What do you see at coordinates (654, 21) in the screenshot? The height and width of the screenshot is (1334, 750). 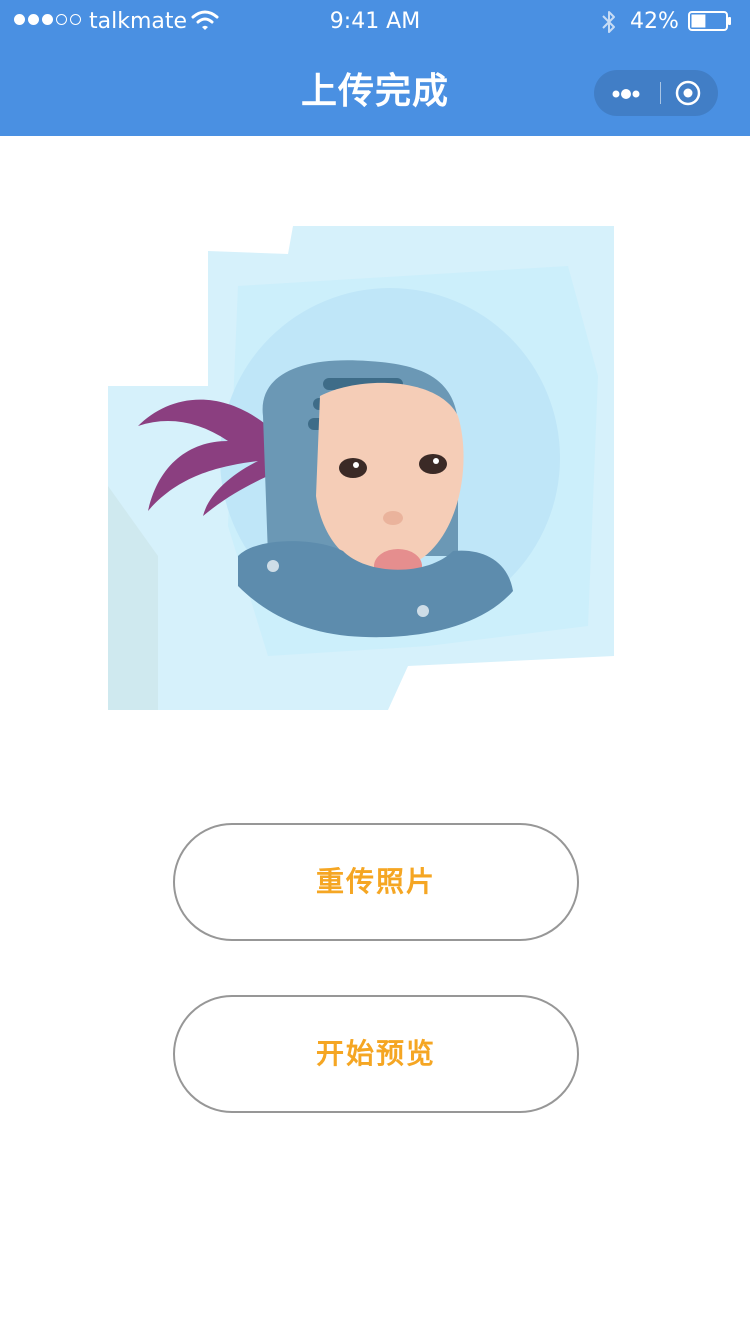 I see `battery-percent: 42%` at bounding box center [654, 21].